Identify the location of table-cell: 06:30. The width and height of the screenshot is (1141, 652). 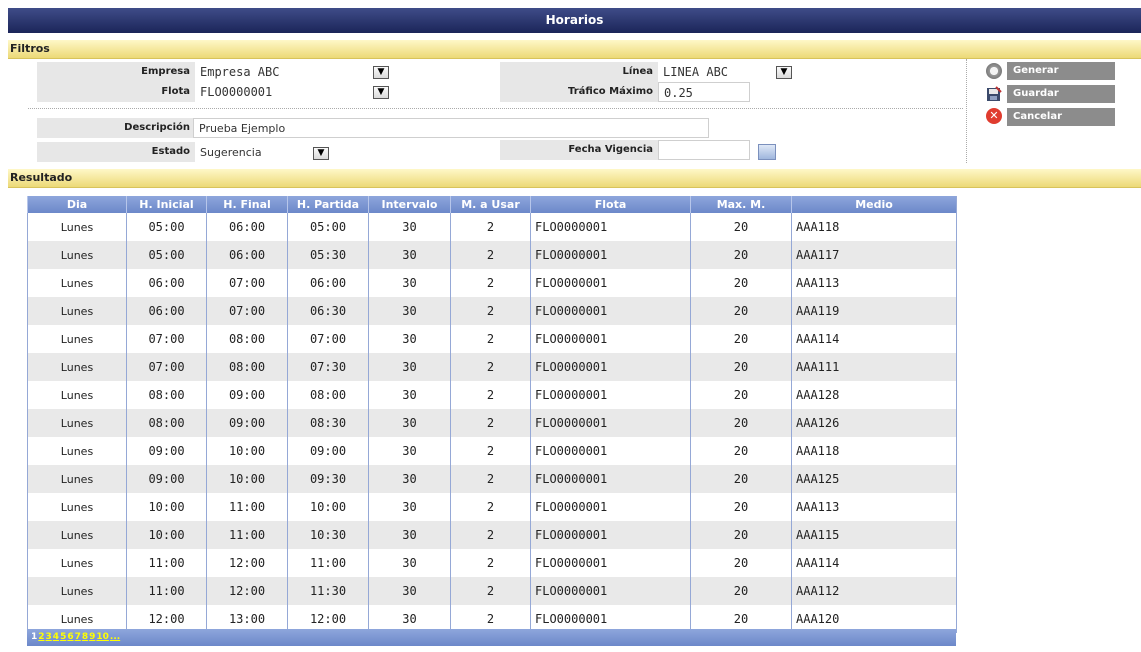
(328, 311).